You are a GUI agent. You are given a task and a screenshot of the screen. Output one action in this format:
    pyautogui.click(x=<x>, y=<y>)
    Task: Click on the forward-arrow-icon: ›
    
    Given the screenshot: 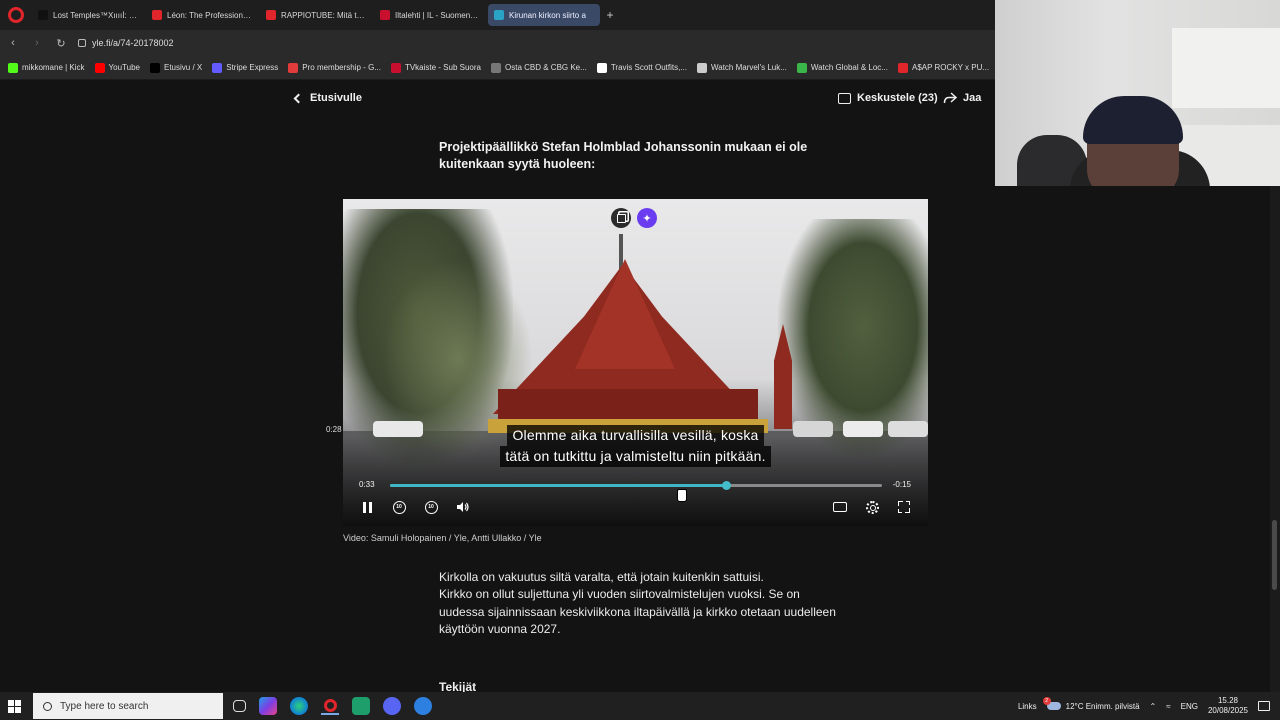 What is the action you would take?
    pyautogui.click(x=37, y=43)
    